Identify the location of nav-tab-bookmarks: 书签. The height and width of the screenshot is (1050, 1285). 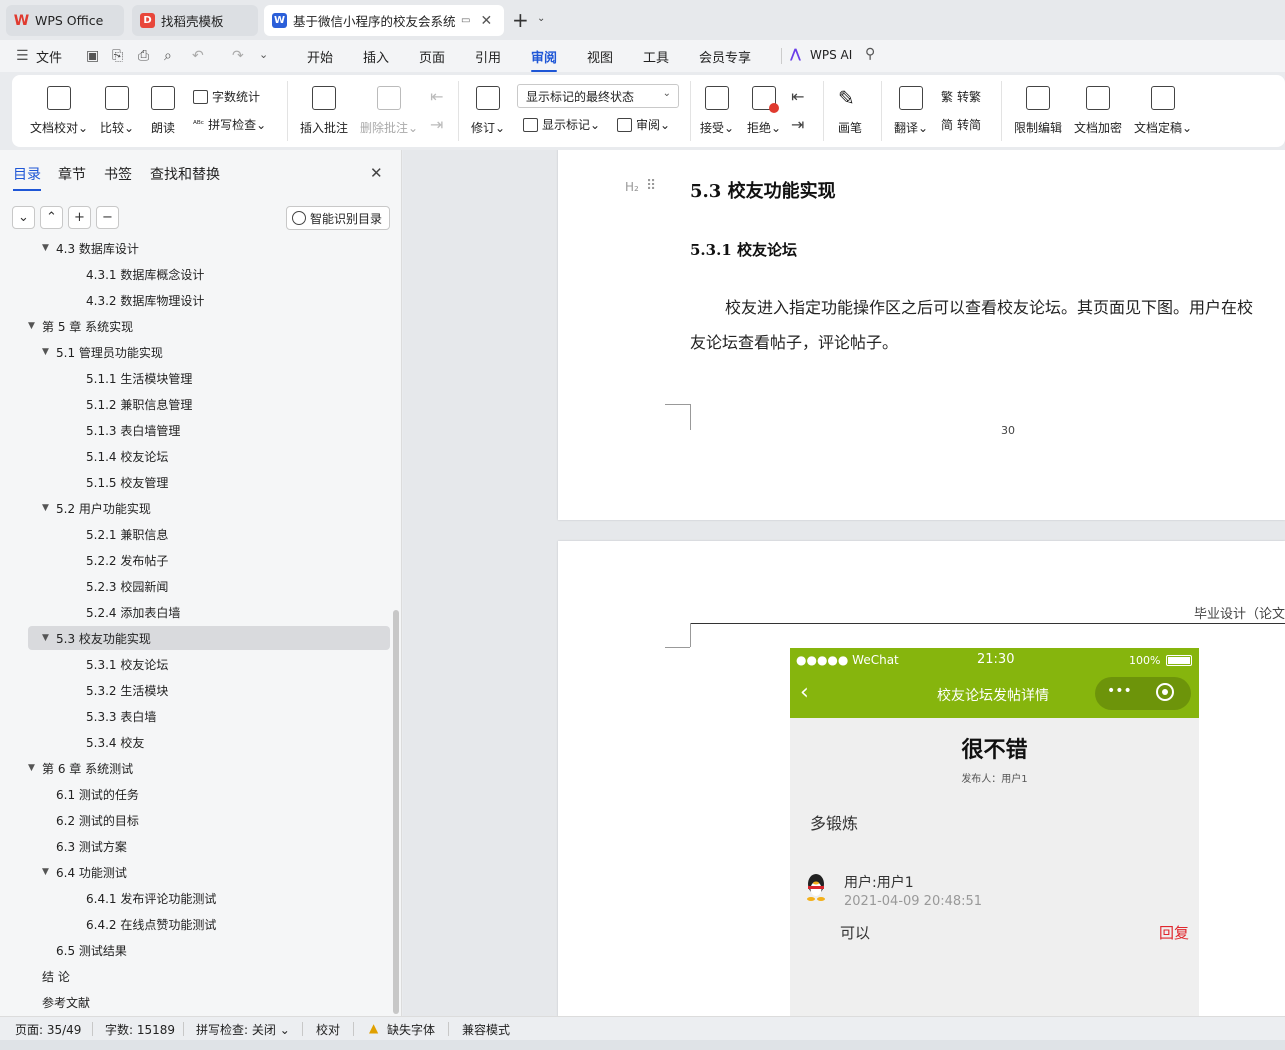
(118, 174).